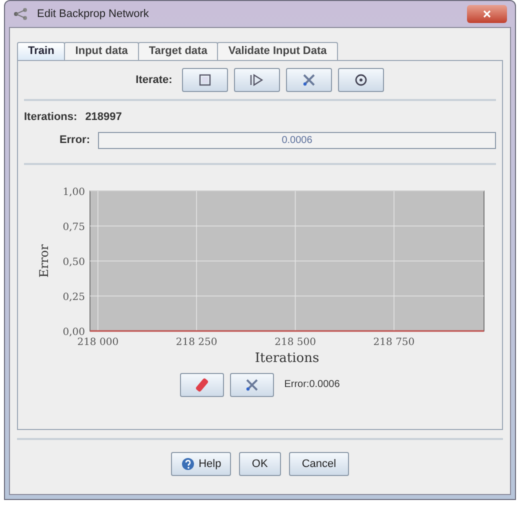 This screenshot has width=520, height=509. What do you see at coordinates (101, 51) in the screenshot?
I see `tab: Input data` at bounding box center [101, 51].